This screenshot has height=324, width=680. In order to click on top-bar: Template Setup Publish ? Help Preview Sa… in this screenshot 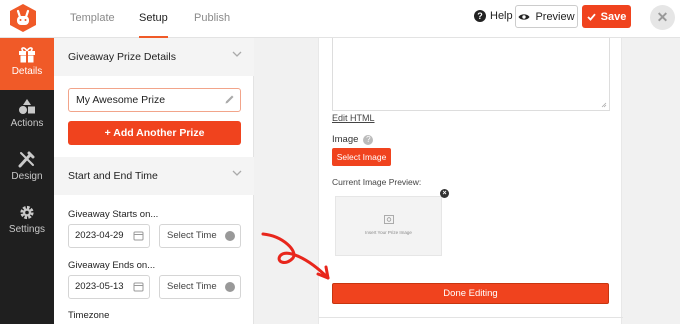, I will do `click(340, 19)`.